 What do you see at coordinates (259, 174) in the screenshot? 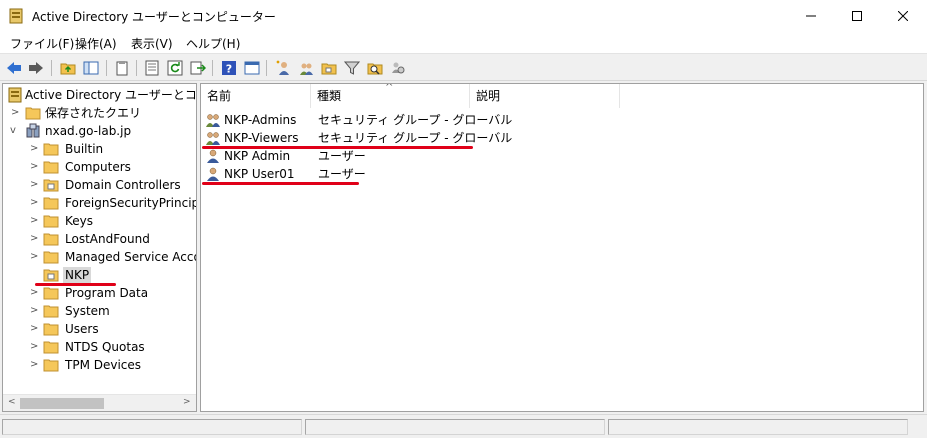
I see `list-cell-name: NKP User01` at bounding box center [259, 174].